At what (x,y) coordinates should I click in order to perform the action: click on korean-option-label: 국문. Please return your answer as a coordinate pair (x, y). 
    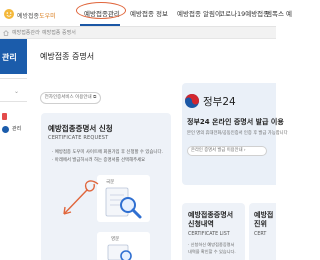
    Looking at the image, I should click on (110, 182).